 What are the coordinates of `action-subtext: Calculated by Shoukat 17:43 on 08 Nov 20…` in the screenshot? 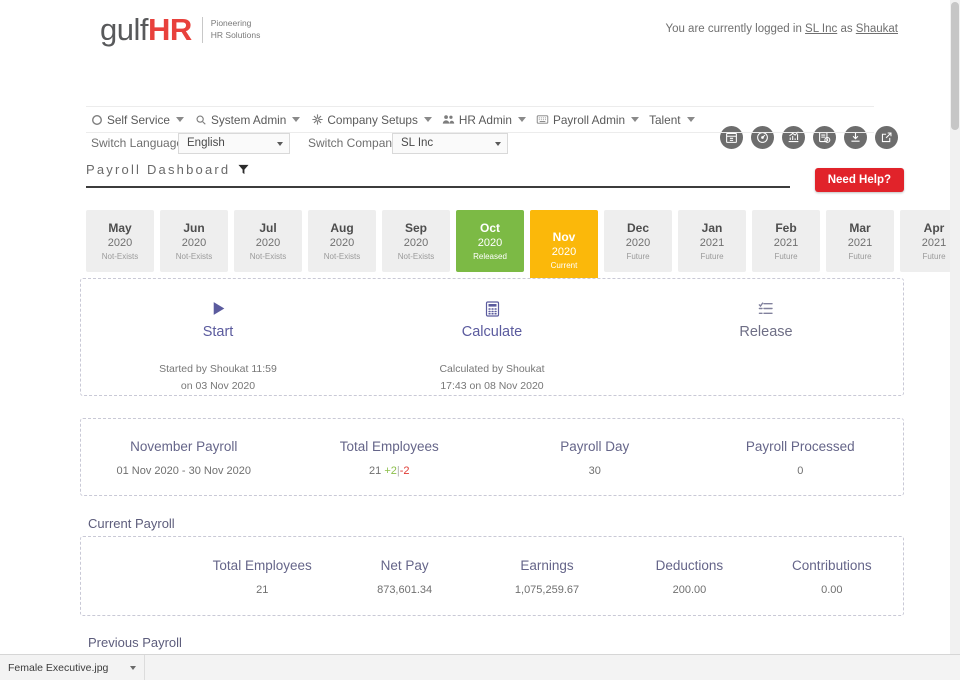 It's located at (491, 377).